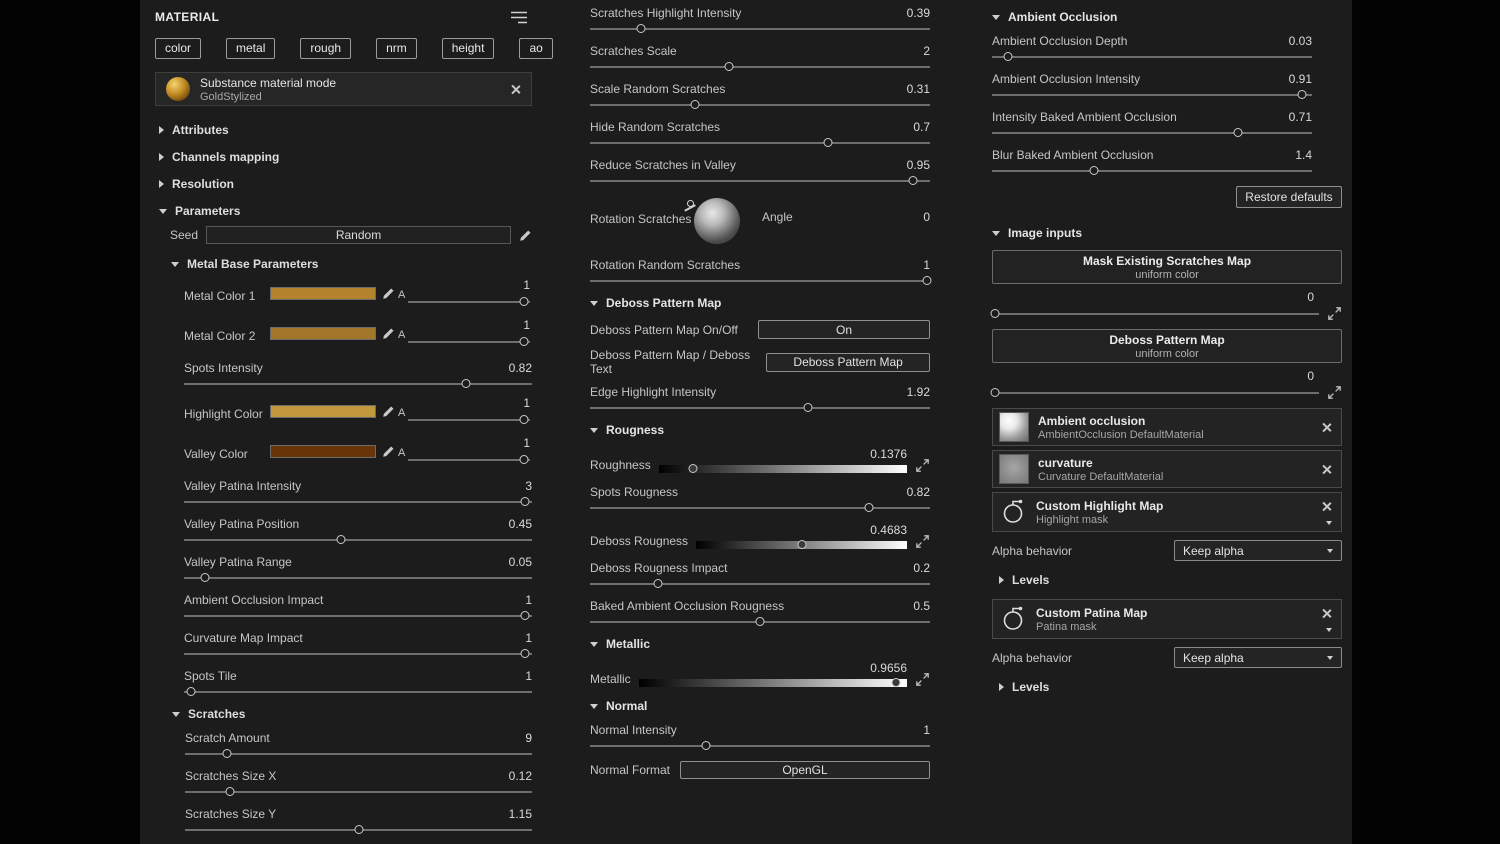  Describe the element at coordinates (1167, 17) in the screenshot. I see `section-ambient-occlusion: Ambient Occlusion` at that location.